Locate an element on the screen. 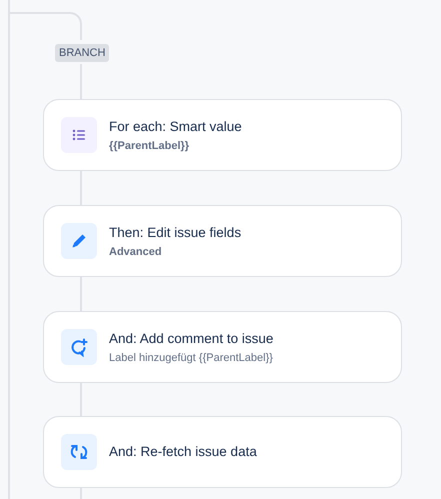  pencil-icon is located at coordinates (79, 241).